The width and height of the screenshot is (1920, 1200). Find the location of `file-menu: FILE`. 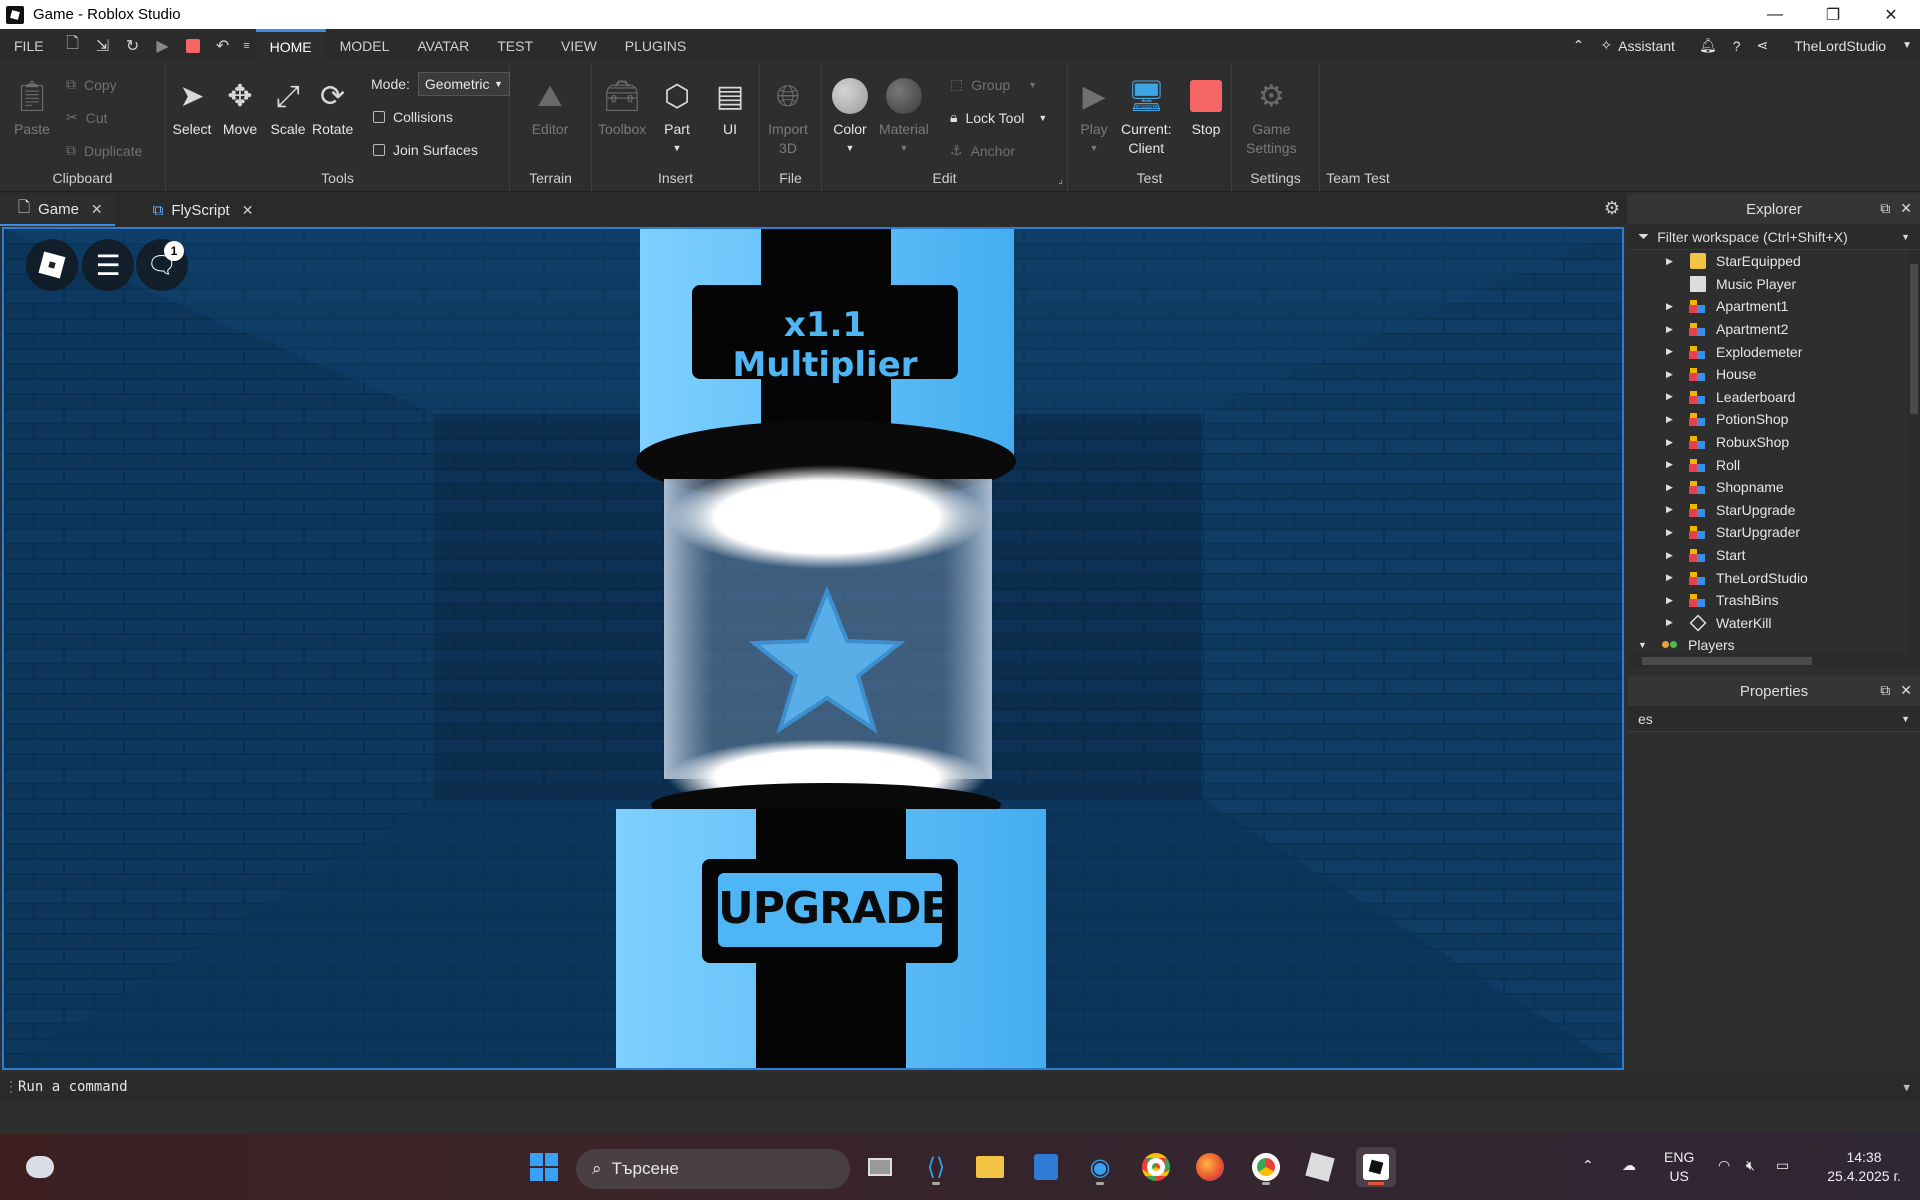

file-menu: FILE is located at coordinates (29, 45).